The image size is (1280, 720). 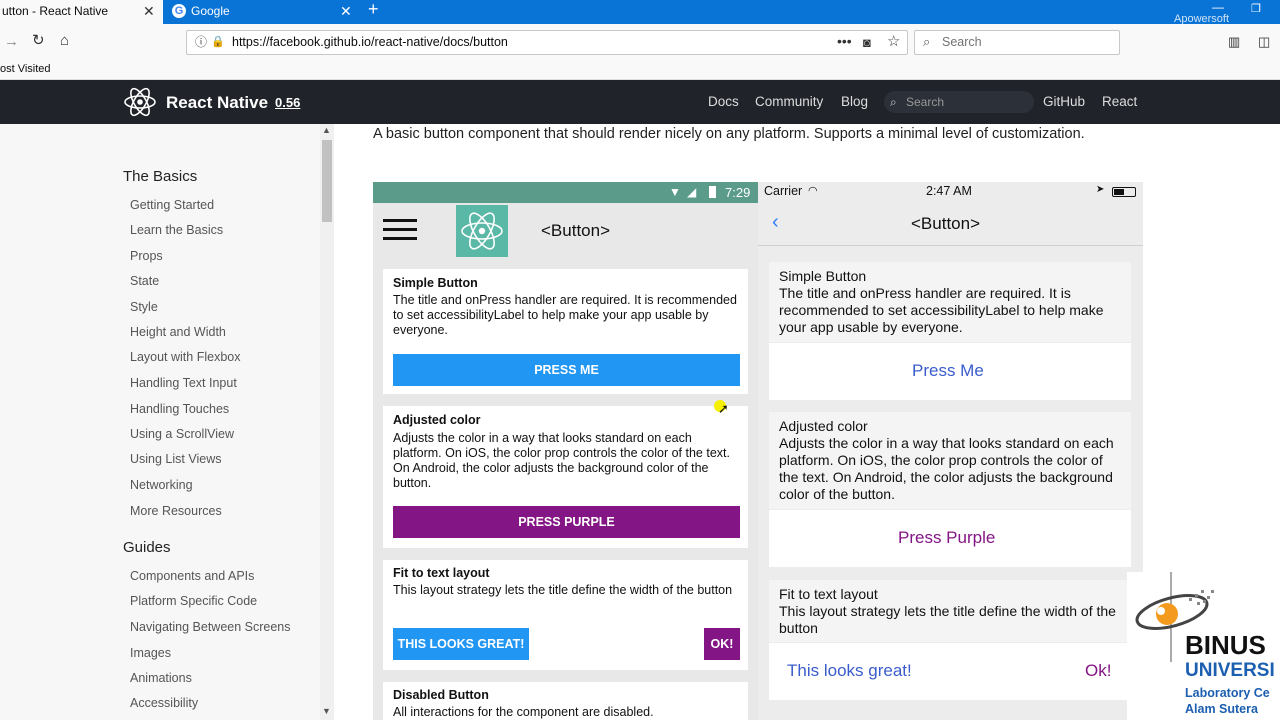 I want to click on sidebar-item: Navigating Between Screens, so click(x=210, y=627).